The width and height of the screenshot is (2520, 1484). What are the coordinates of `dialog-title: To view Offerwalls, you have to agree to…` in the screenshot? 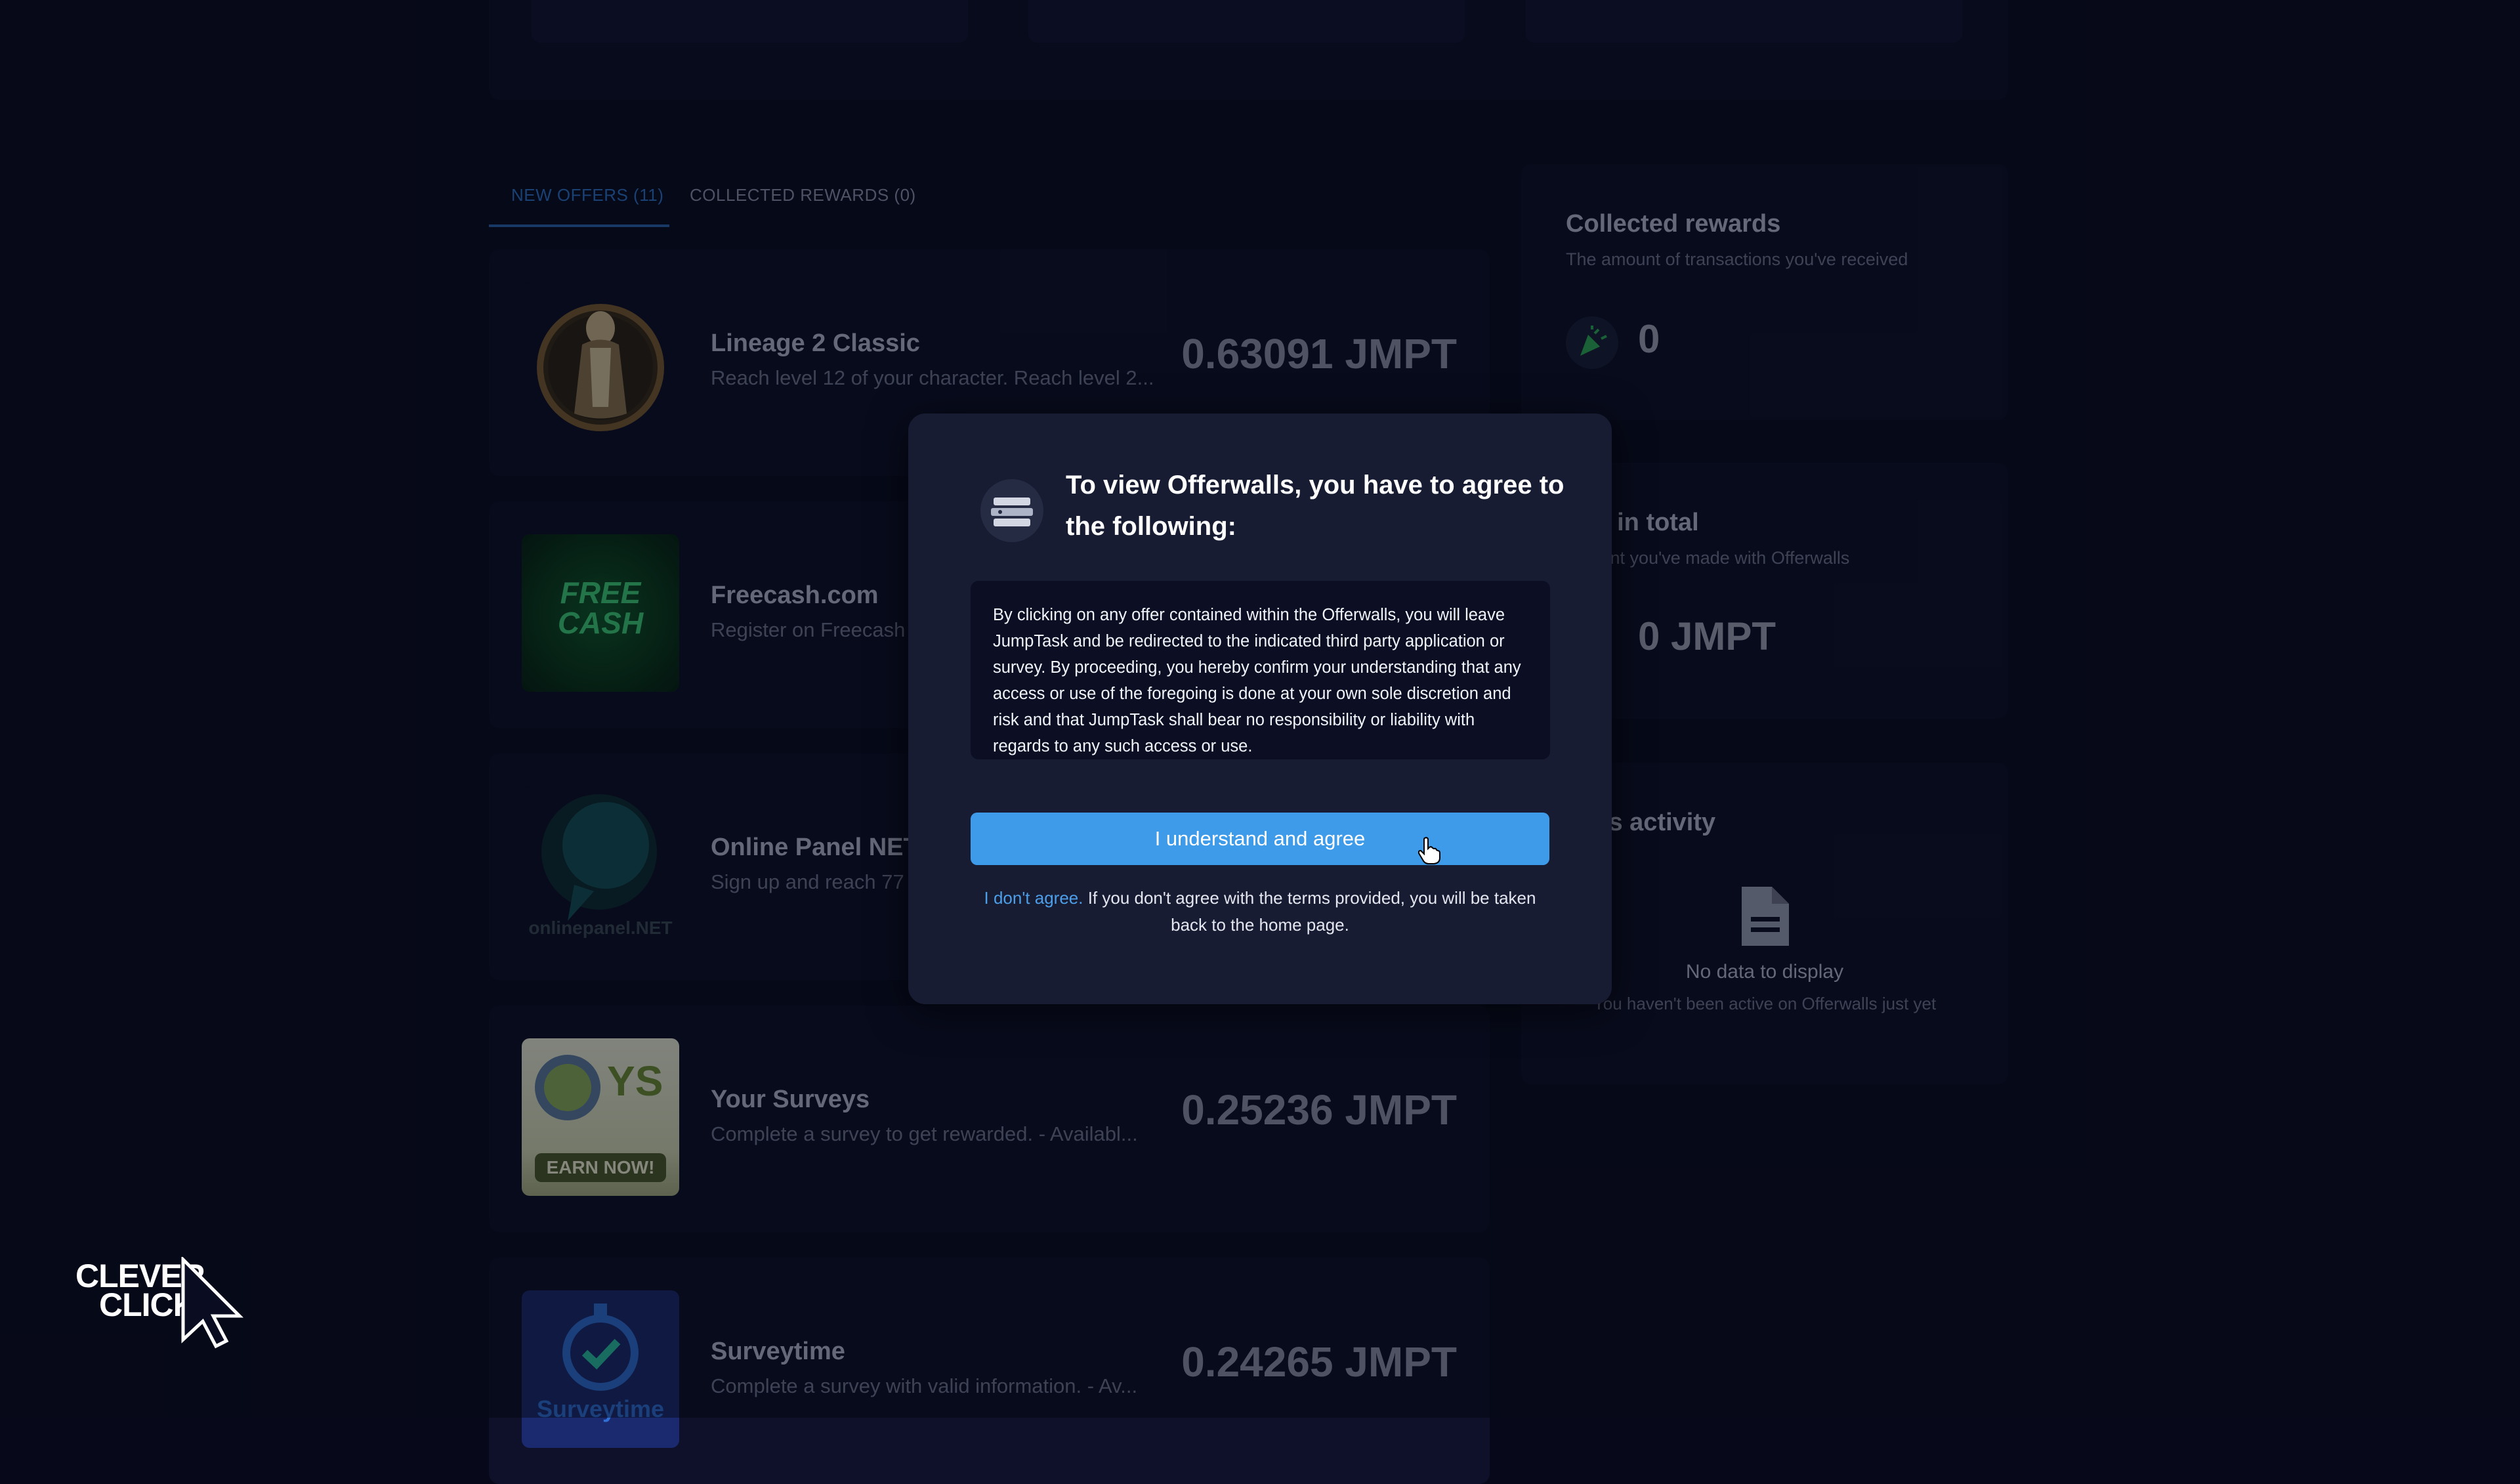 It's located at (1315, 506).